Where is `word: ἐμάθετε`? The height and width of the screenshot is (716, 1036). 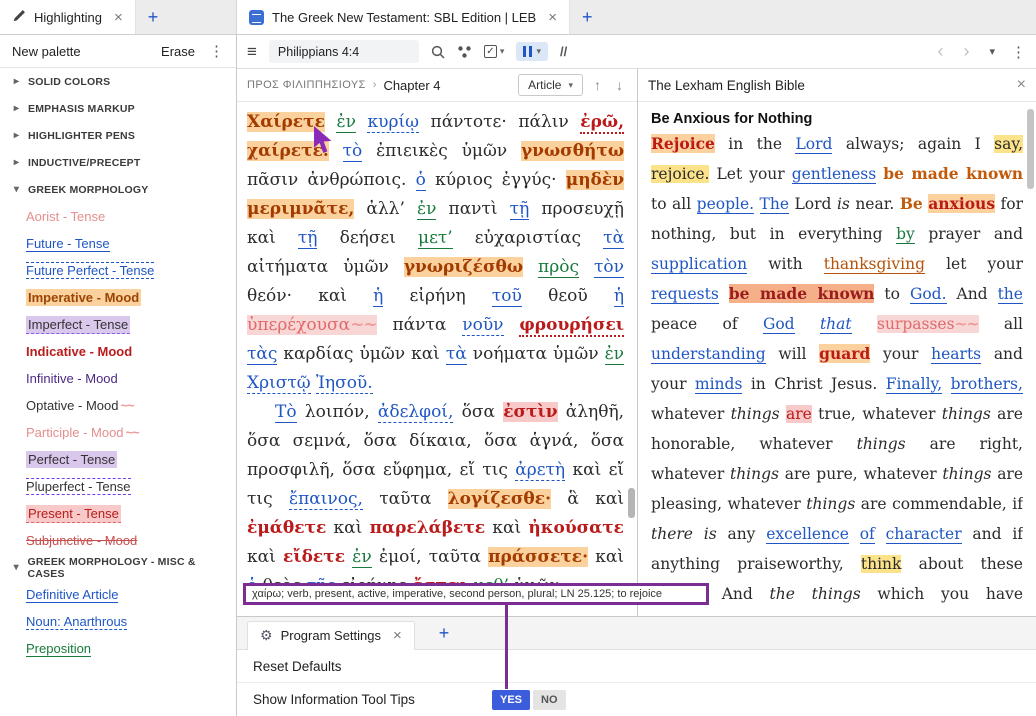
word: ἐμάθετε is located at coordinates (286, 528).